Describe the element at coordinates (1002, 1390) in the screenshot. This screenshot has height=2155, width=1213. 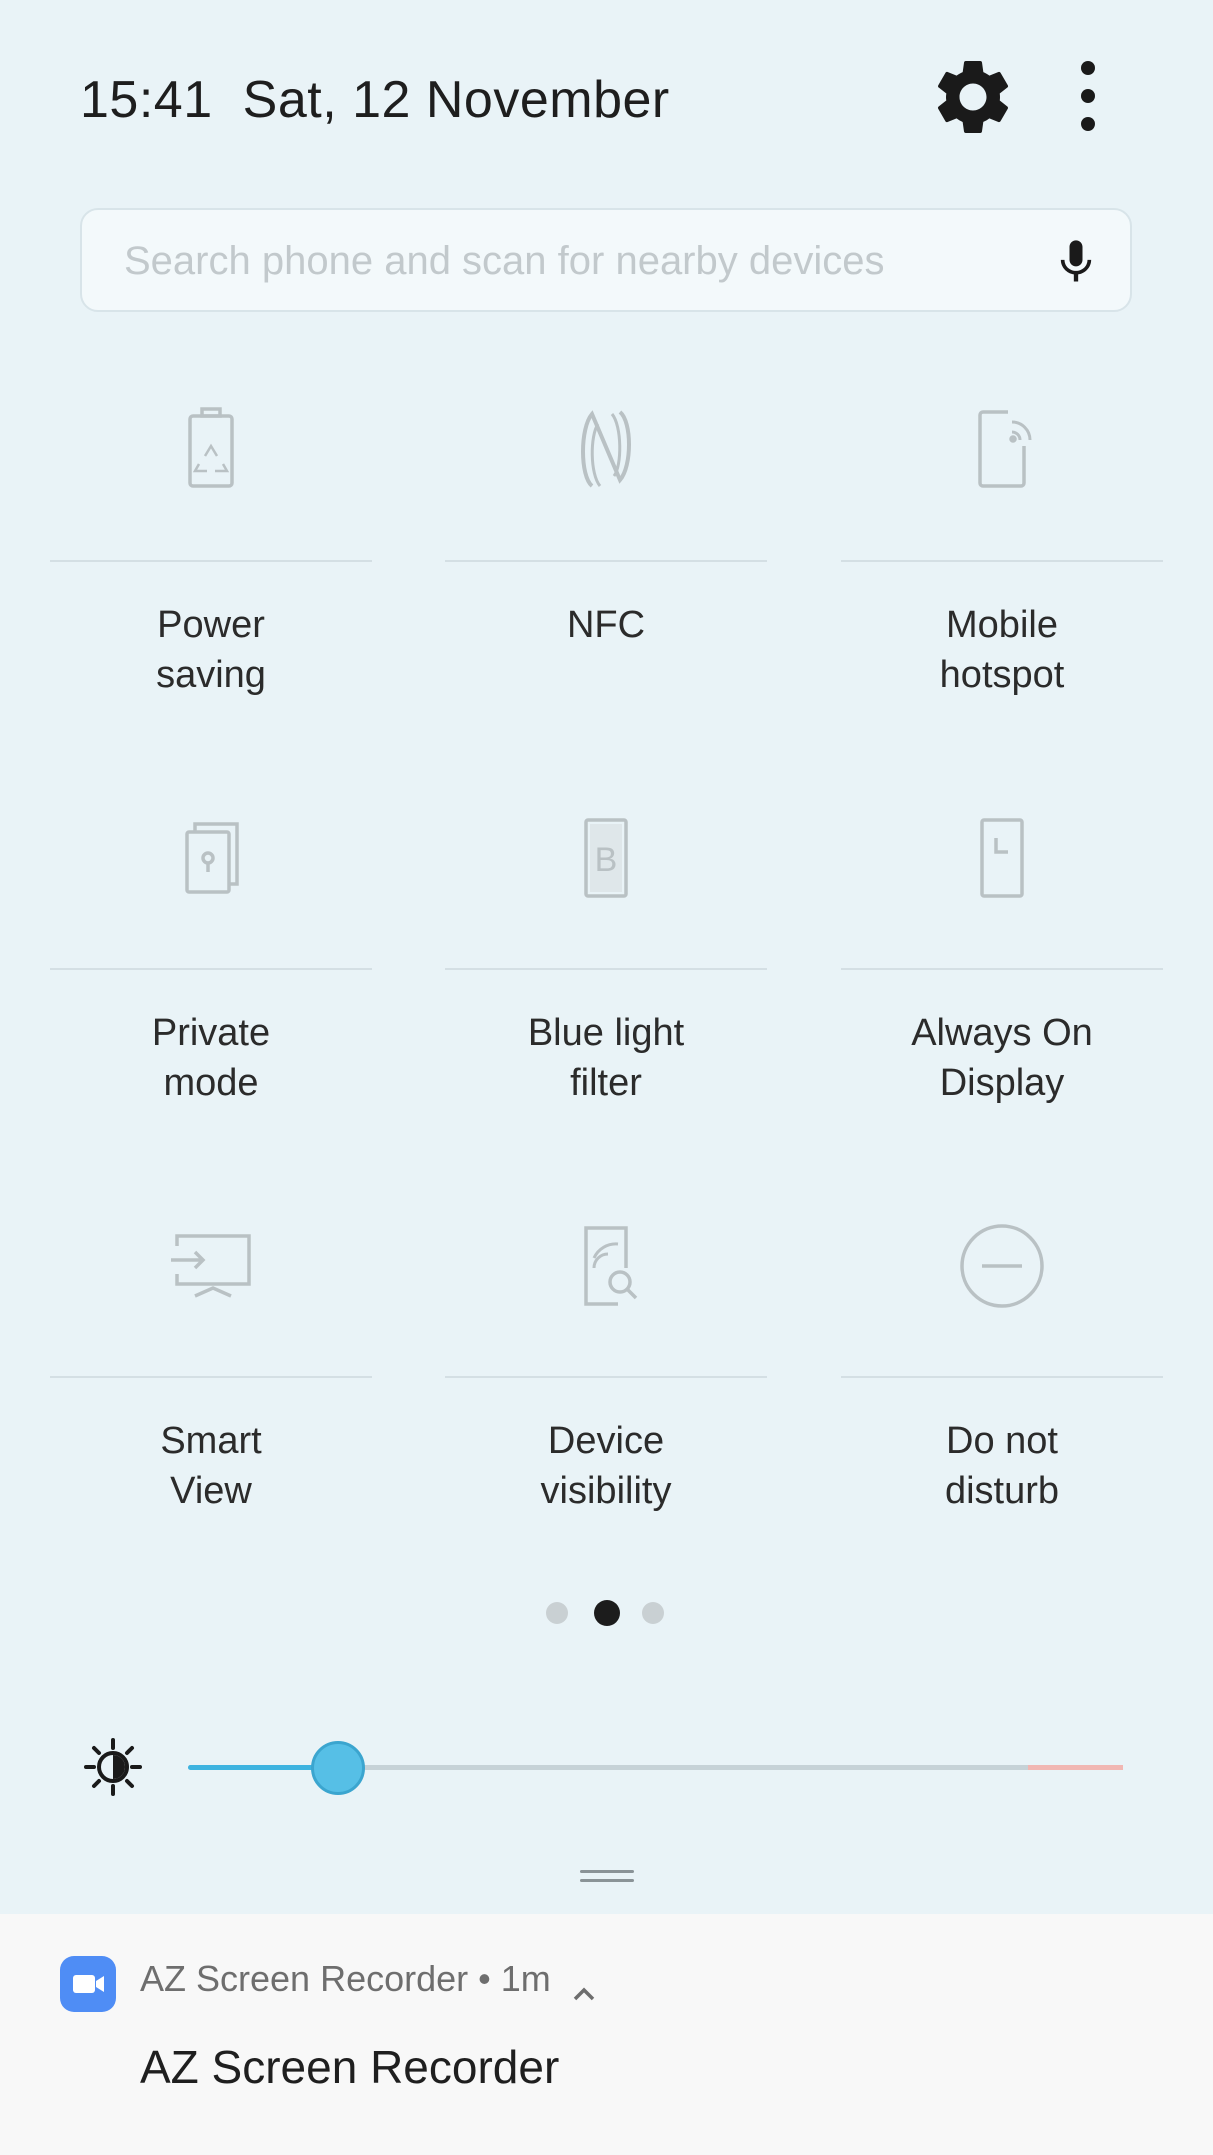
I see `tile-do-not-disturb: Do not disturb` at that location.